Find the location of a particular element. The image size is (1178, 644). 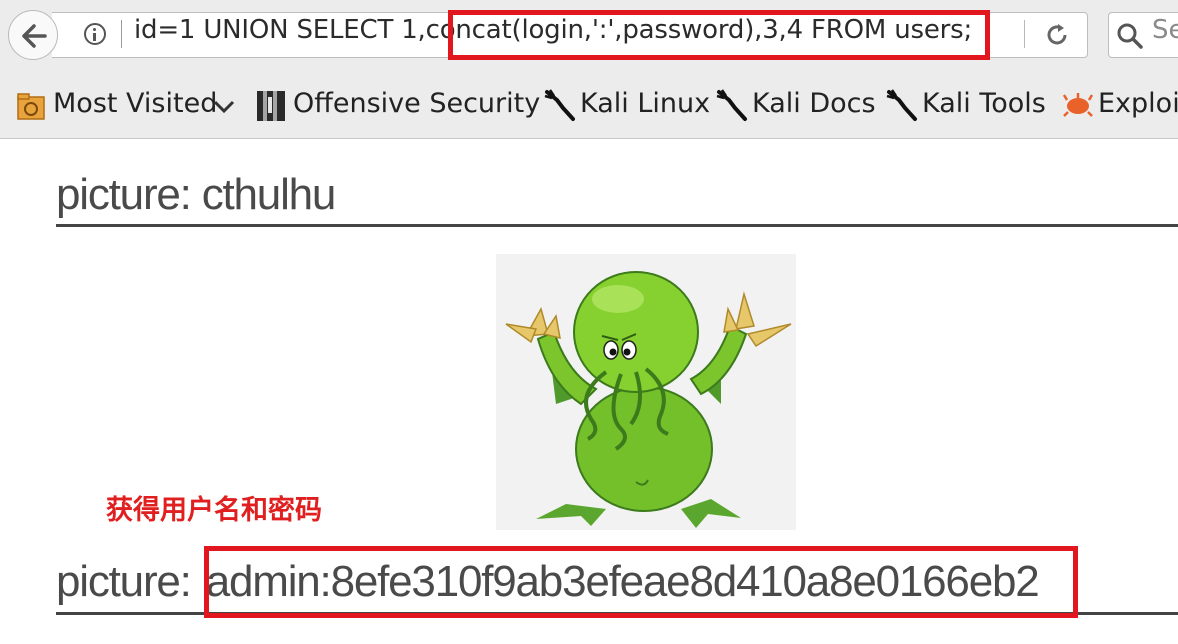

search-icon is located at coordinates (1130, 36).